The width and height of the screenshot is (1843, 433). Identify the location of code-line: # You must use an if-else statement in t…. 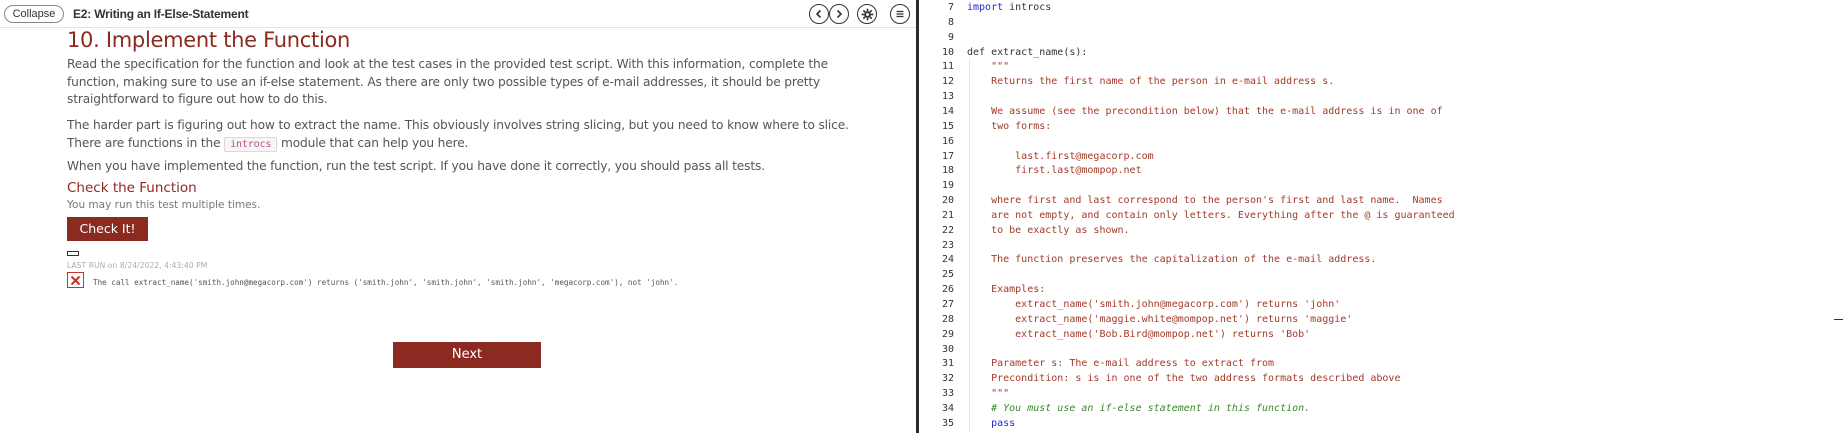
(1139, 408).